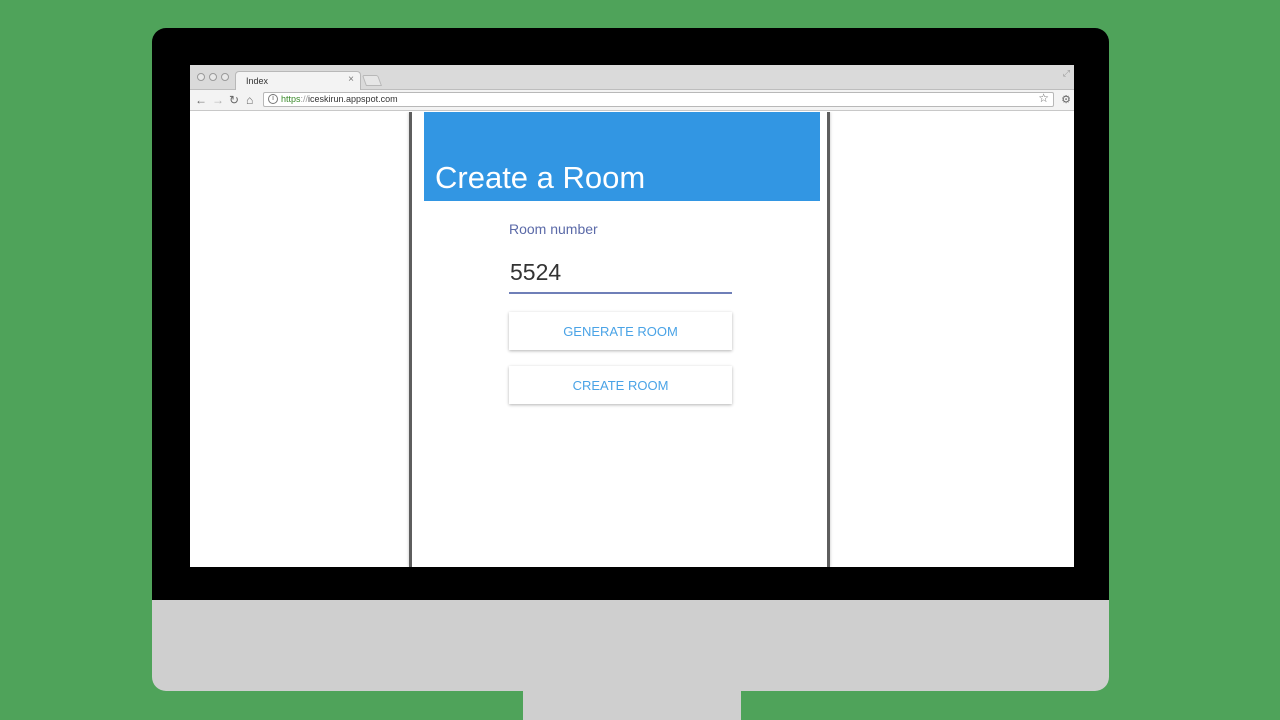  I want to click on home-icon: ⌂, so click(249, 100).